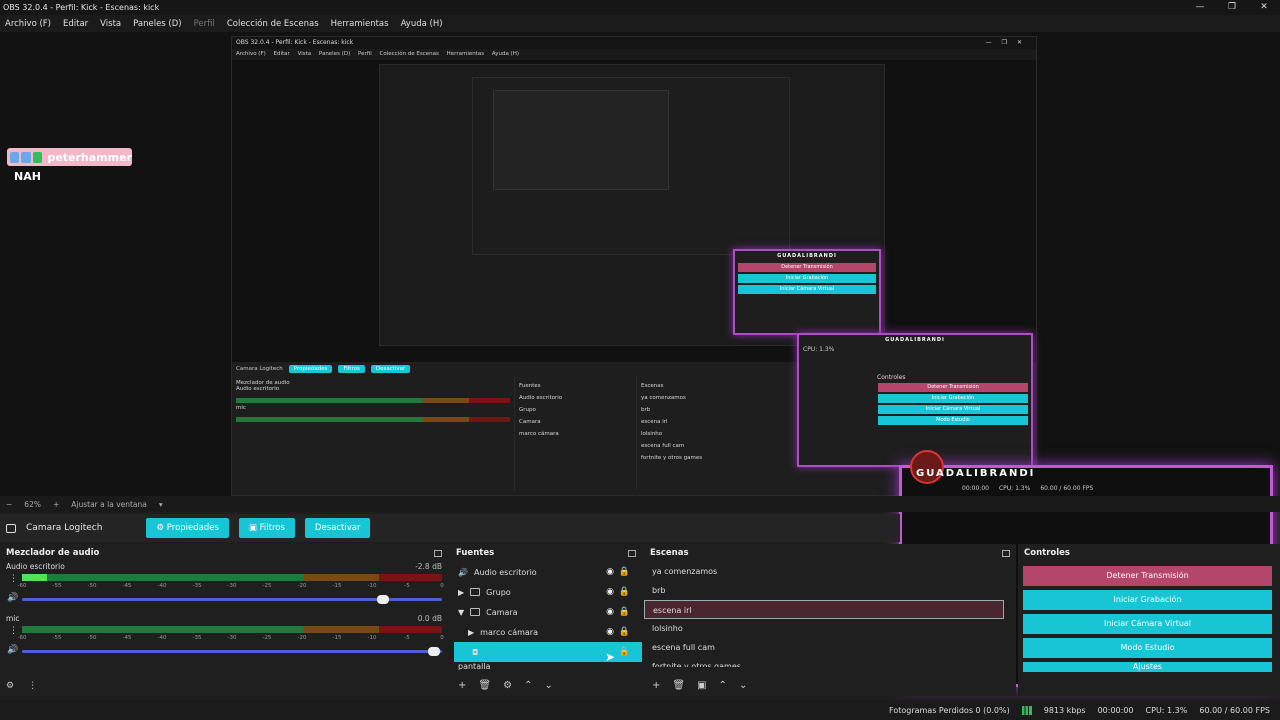 The width and height of the screenshot is (1280, 720). I want to click on nested-cpu: CPU: 1.3%, so click(819, 349).